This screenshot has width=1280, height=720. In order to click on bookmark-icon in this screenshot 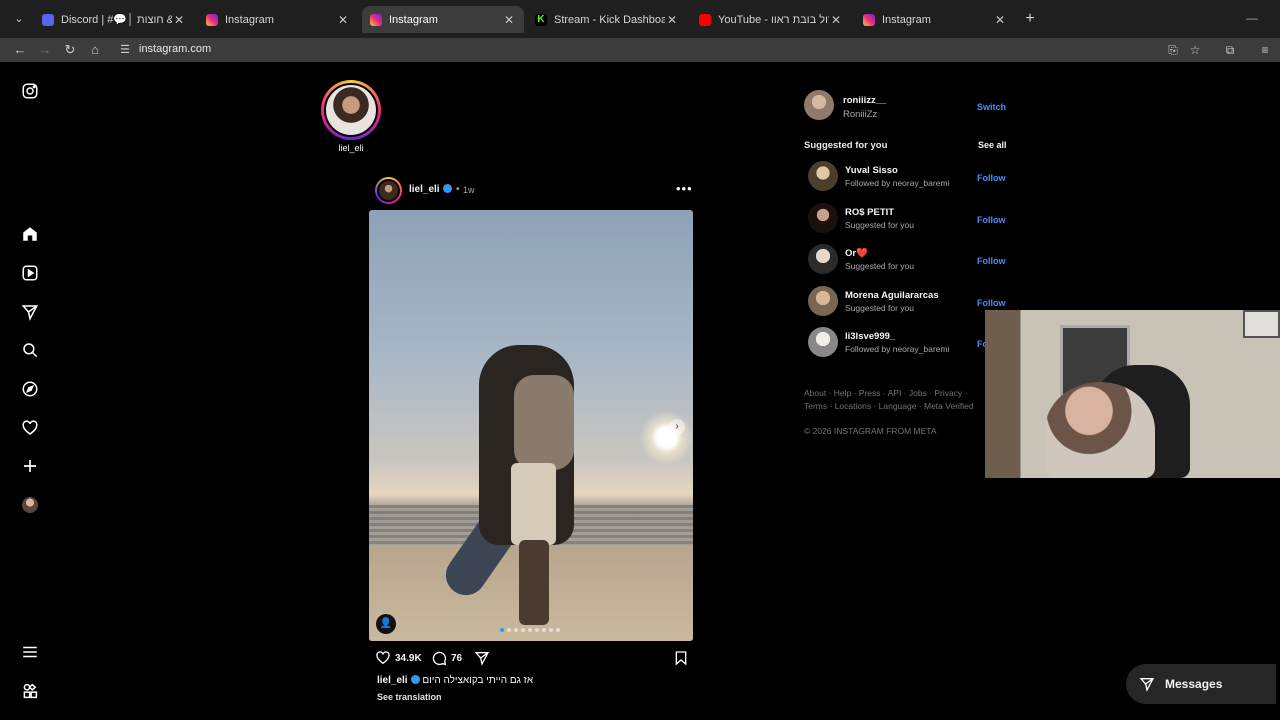, I will do `click(681, 658)`.